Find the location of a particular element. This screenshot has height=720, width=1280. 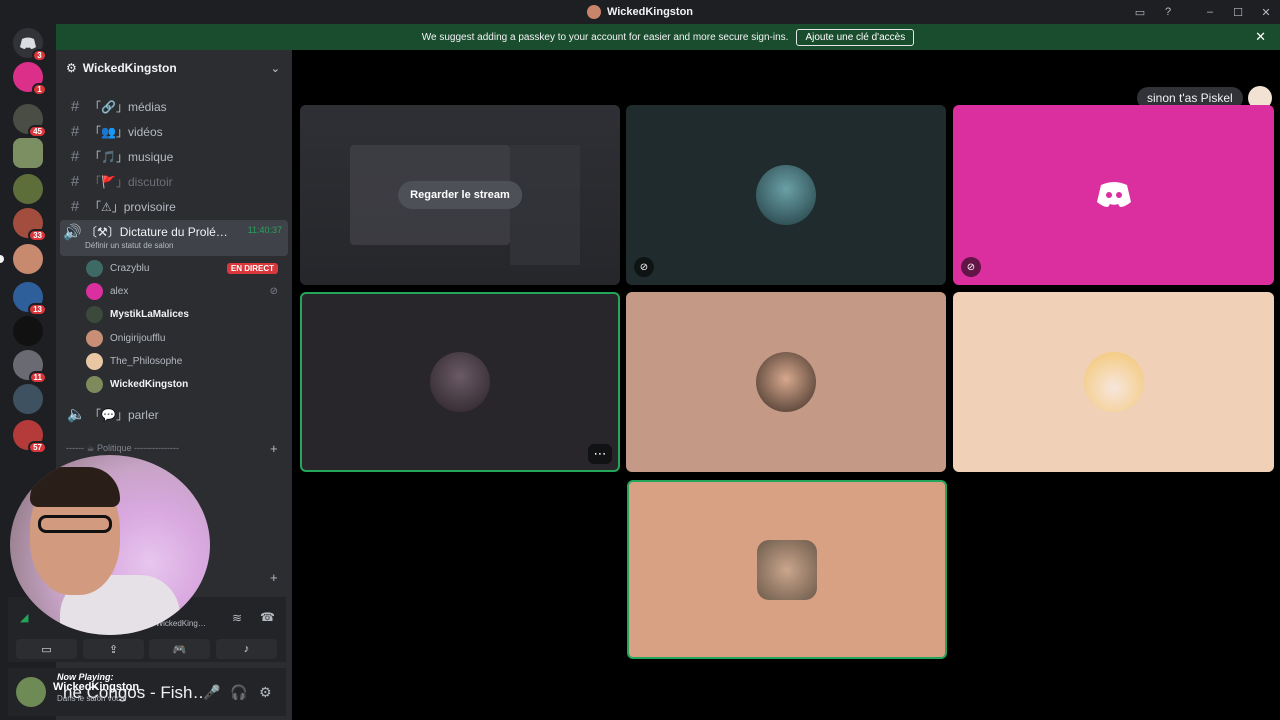

participant-tile-speaking is located at coordinates (787, 569).